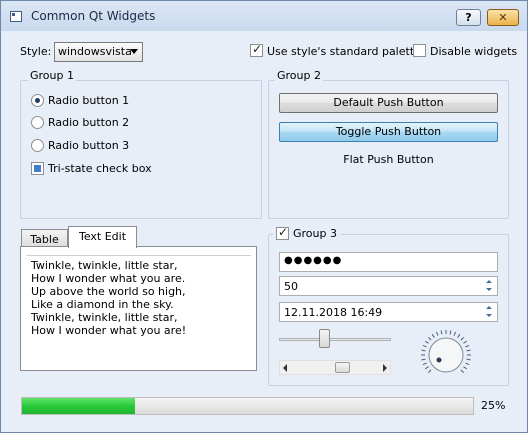 The width and height of the screenshot is (528, 433). Describe the element at coordinates (36, 51) in the screenshot. I see `style-label: Style:` at that location.